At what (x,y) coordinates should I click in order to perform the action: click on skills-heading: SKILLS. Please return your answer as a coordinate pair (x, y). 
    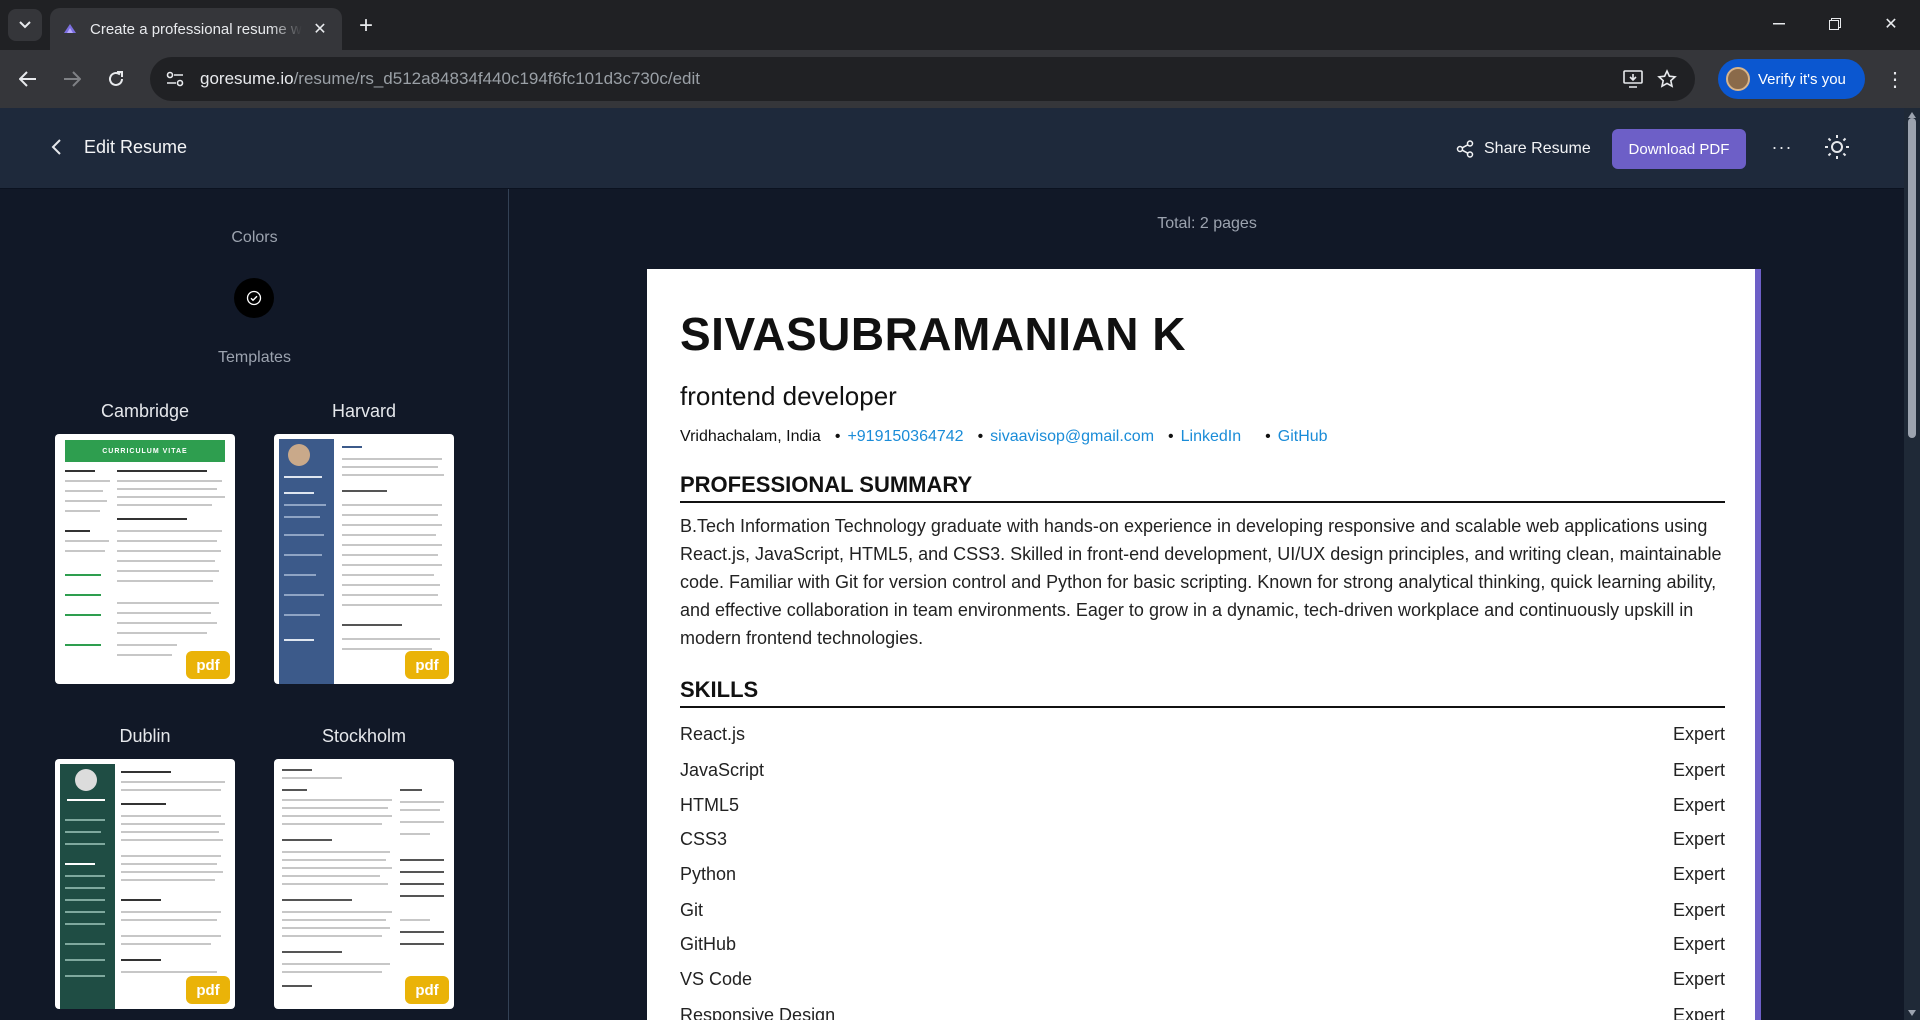
    Looking at the image, I should click on (1202, 692).